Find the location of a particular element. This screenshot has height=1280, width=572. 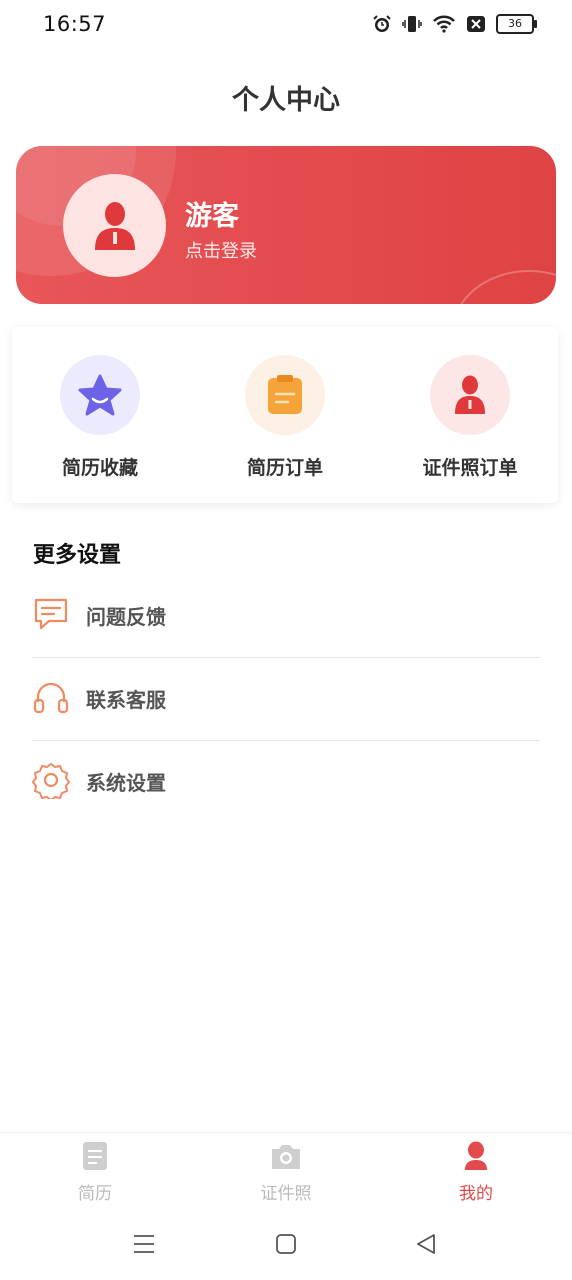

quick-action-resume-favorites: 简历收藏 is located at coordinates (100, 417).